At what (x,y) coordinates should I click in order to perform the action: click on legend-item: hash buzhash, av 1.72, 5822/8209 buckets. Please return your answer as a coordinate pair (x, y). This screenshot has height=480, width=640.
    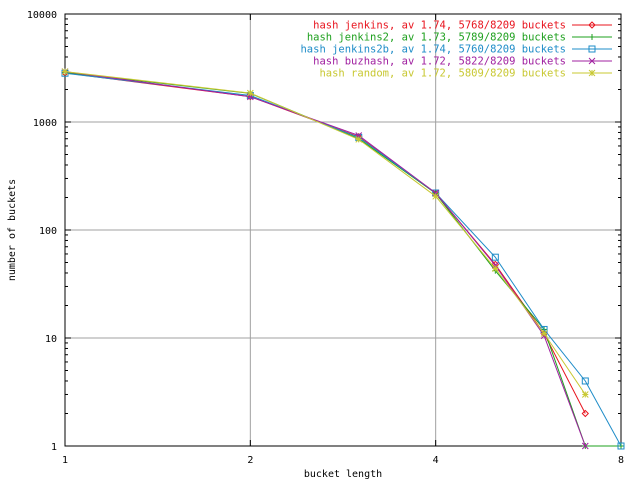
    Looking at the image, I should click on (462, 62).